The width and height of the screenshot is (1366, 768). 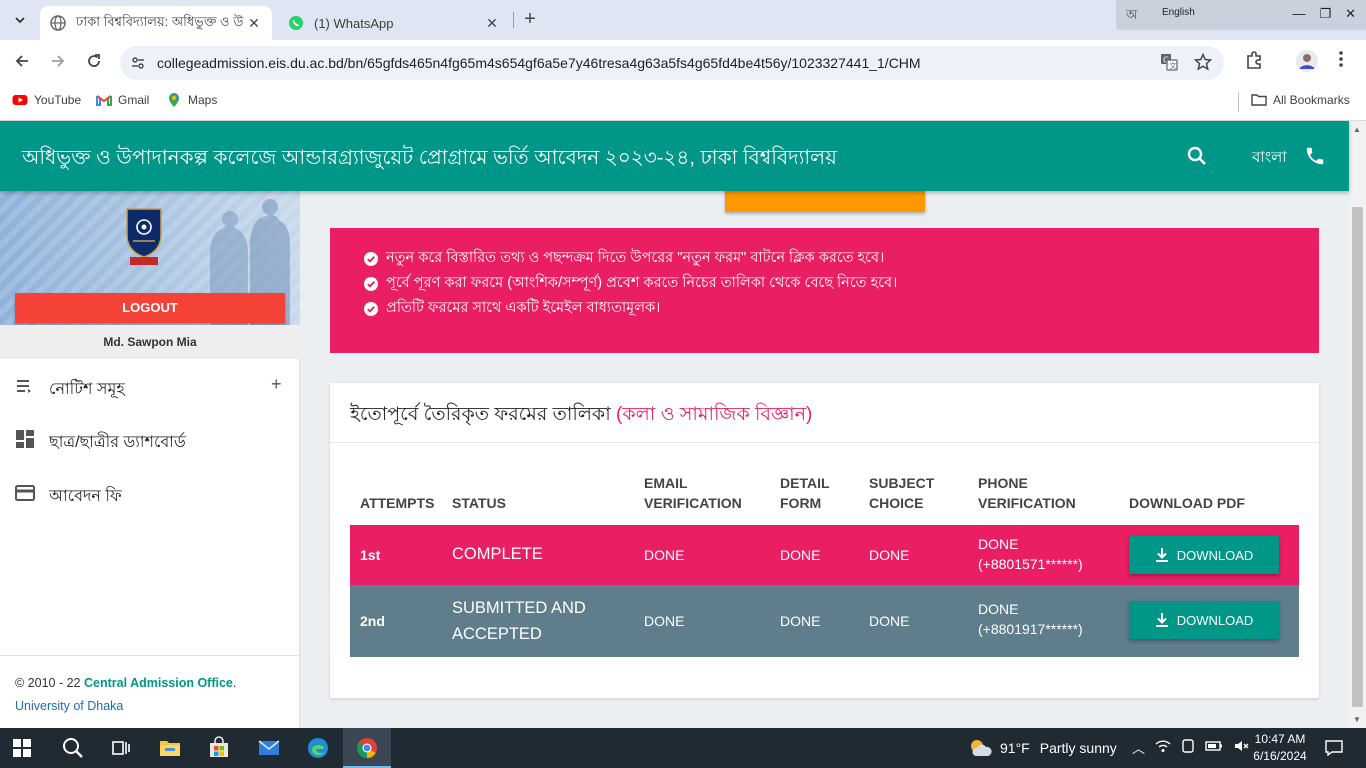 What do you see at coordinates (1188, 746) in the screenshot?
I see `device-icon` at bounding box center [1188, 746].